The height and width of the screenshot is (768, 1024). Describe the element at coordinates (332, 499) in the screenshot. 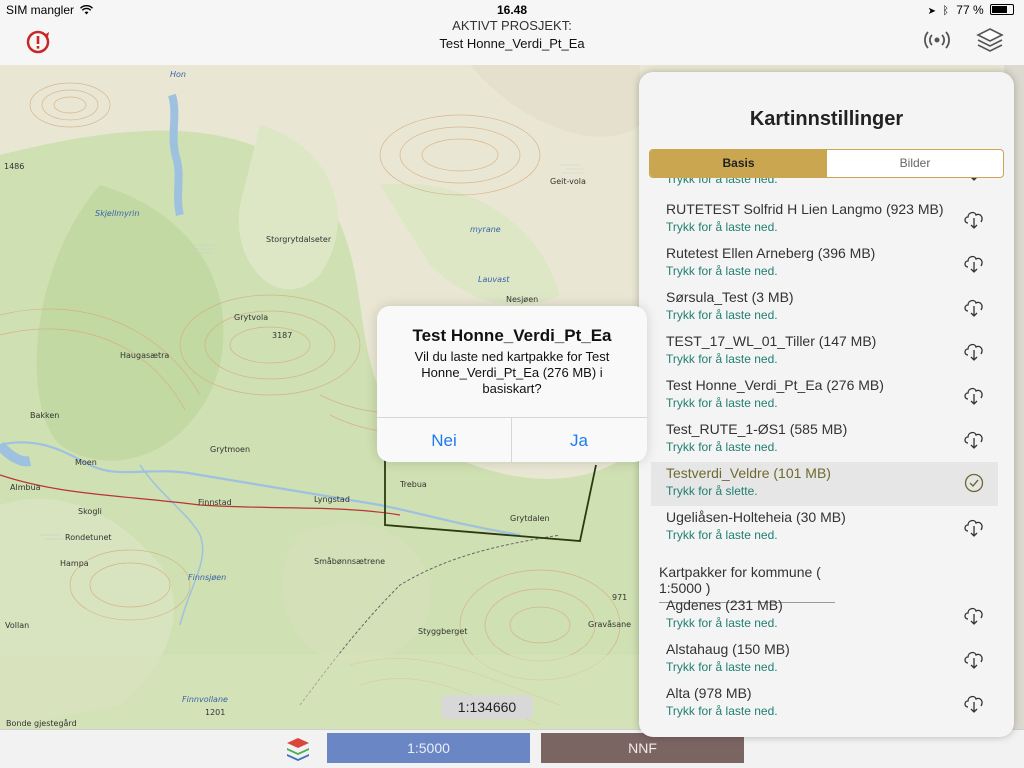

I see `map-label: Lyngstad` at that location.